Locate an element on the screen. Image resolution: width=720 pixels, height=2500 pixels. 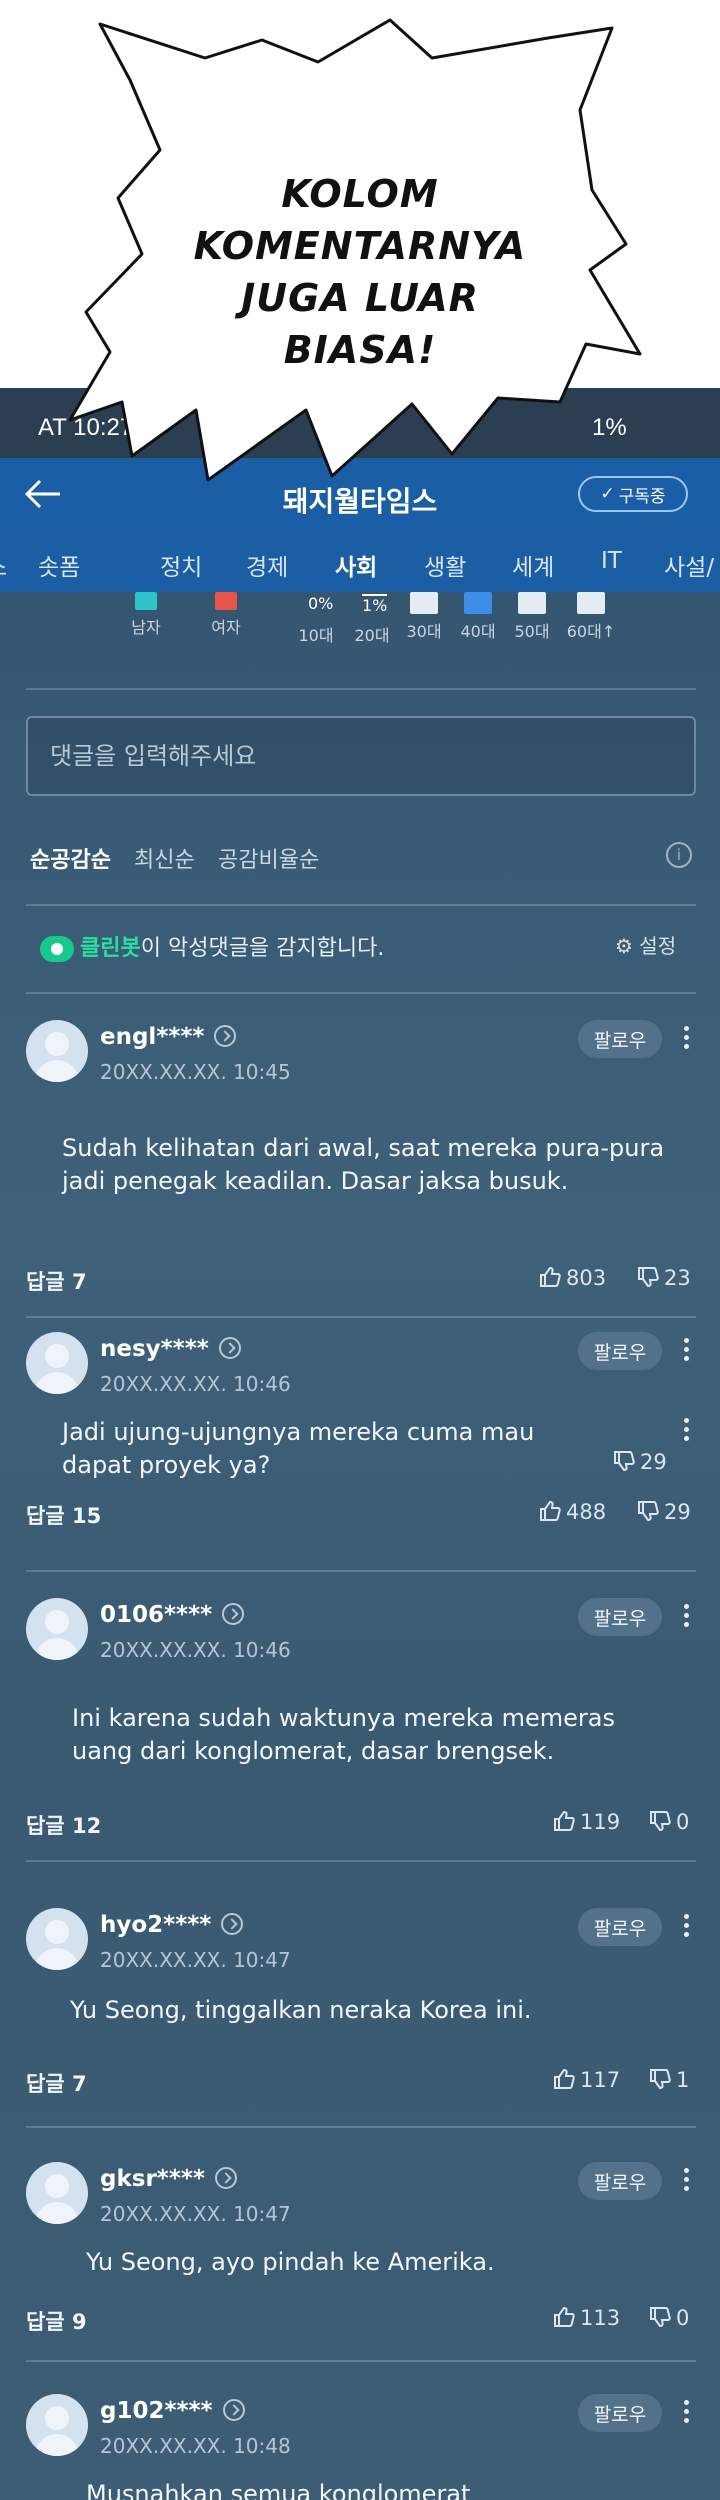
reply-button: 답글 12 is located at coordinates (63, 1825).